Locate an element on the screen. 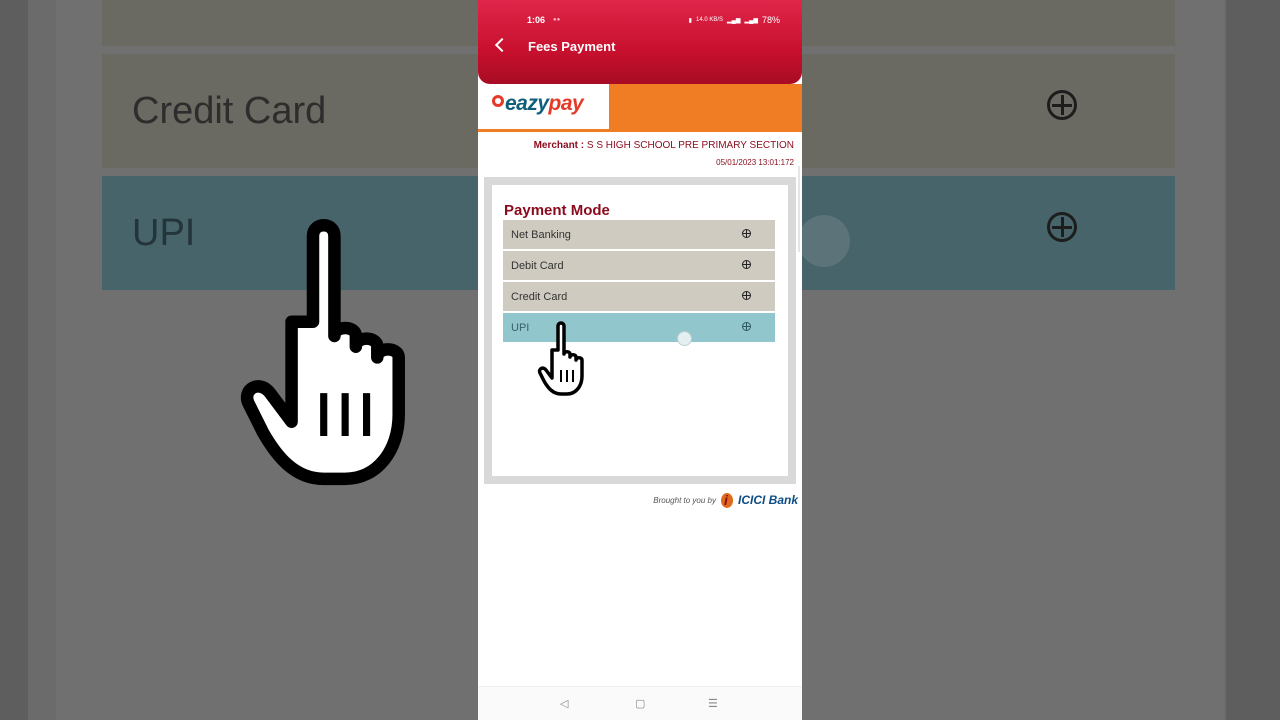 The height and width of the screenshot is (720, 1280). background-edge-left is located at coordinates (14, 360).